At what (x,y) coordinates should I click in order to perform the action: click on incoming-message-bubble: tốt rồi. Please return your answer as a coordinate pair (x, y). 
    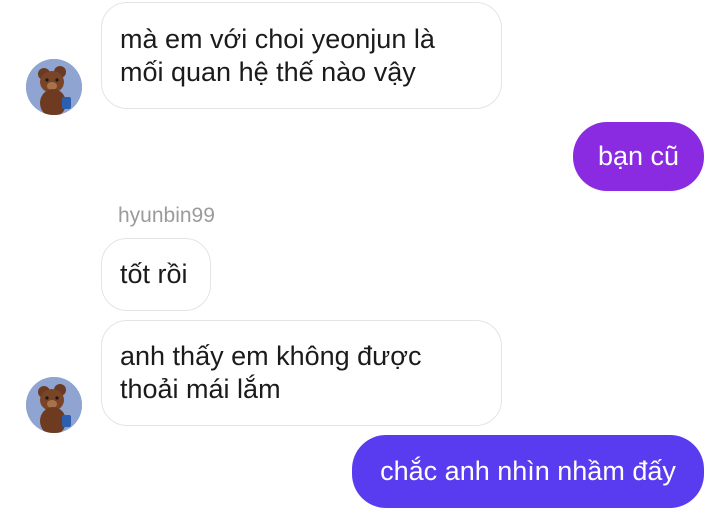
    Looking at the image, I should click on (156, 274).